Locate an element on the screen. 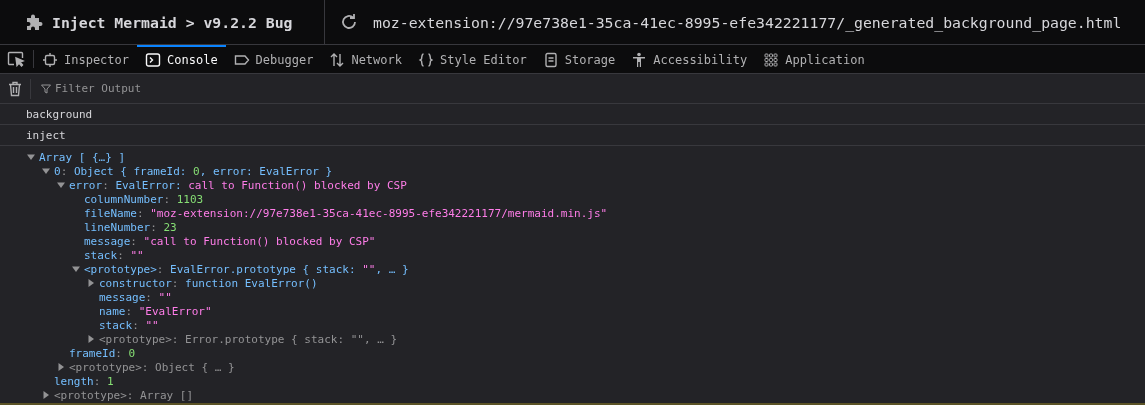  tag-icon is located at coordinates (241, 60).